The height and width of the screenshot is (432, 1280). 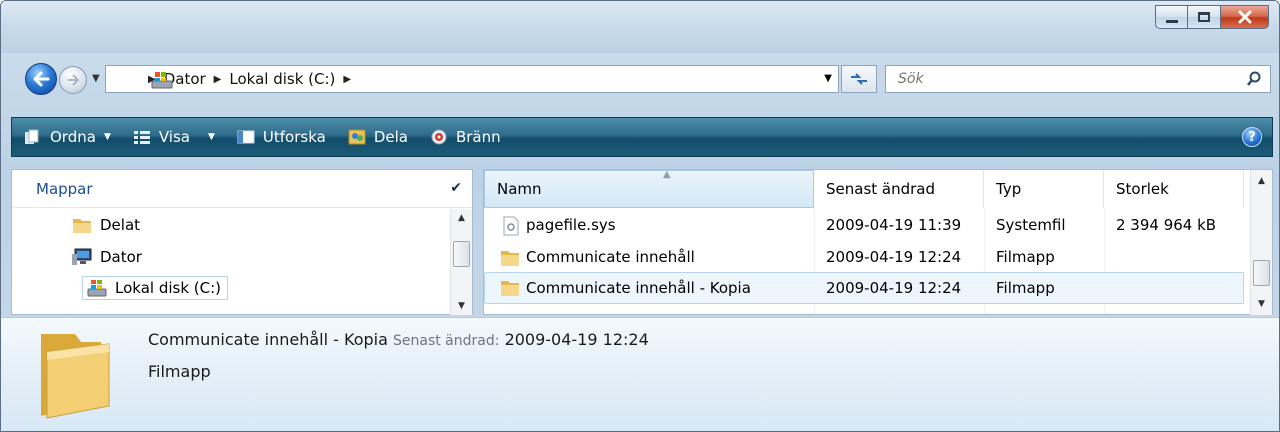 I want to click on back-button, so click(x=41, y=79).